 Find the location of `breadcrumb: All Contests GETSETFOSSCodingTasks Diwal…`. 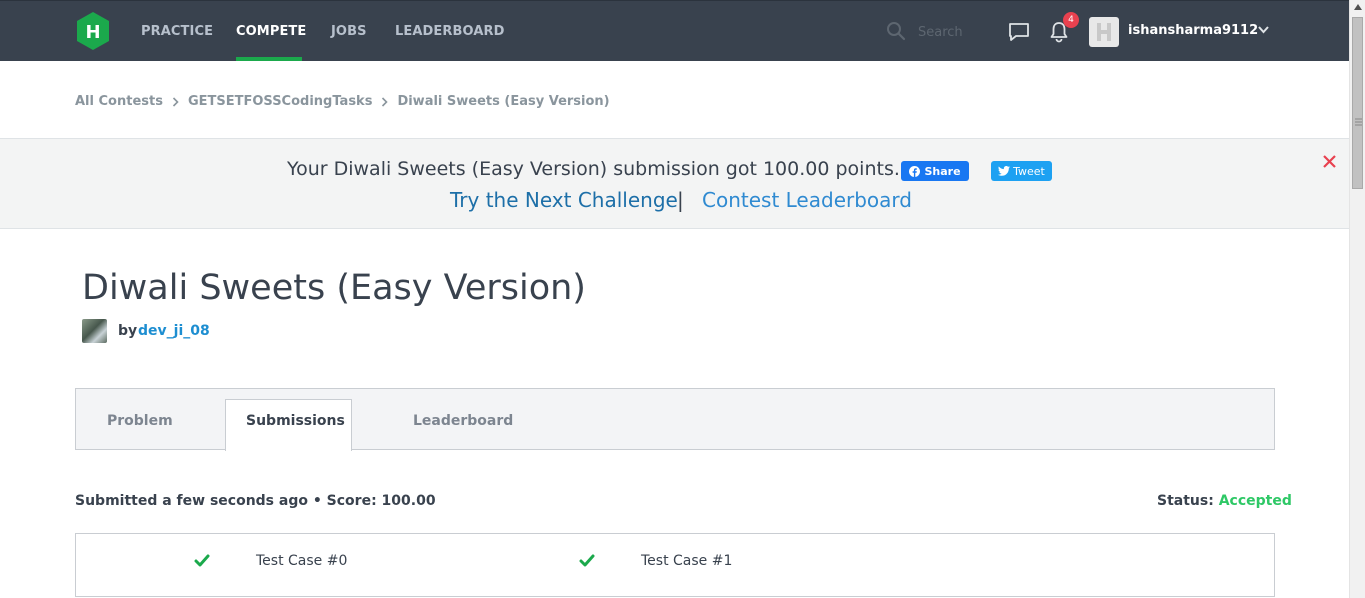

breadcrumb: All Contests GETSETFOSSCodingTasks Diwal… is located at coordinates (342, 101).